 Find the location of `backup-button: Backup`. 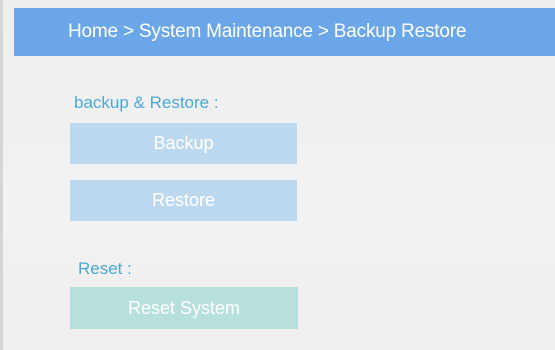

backup-button: Backup is located at coordinates (183, 143).